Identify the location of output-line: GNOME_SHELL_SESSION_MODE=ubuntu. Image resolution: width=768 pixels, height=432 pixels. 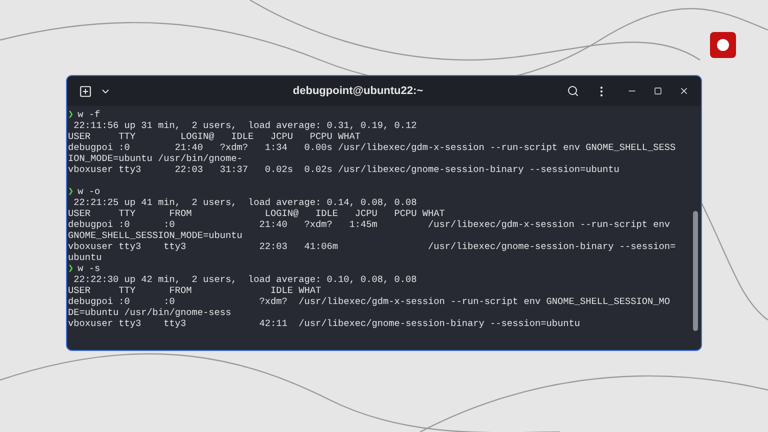
(155, 235).